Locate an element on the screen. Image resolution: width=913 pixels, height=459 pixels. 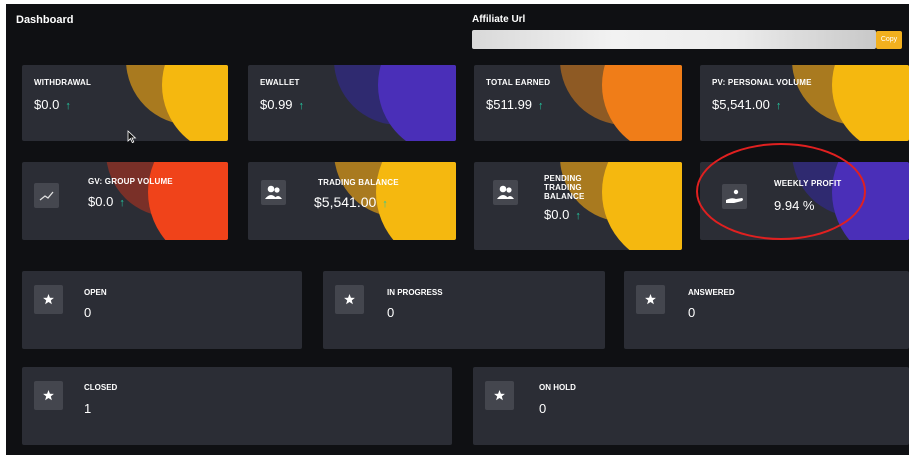
stat-label: WITHDRAWAL is located at coordinates (63, 82).